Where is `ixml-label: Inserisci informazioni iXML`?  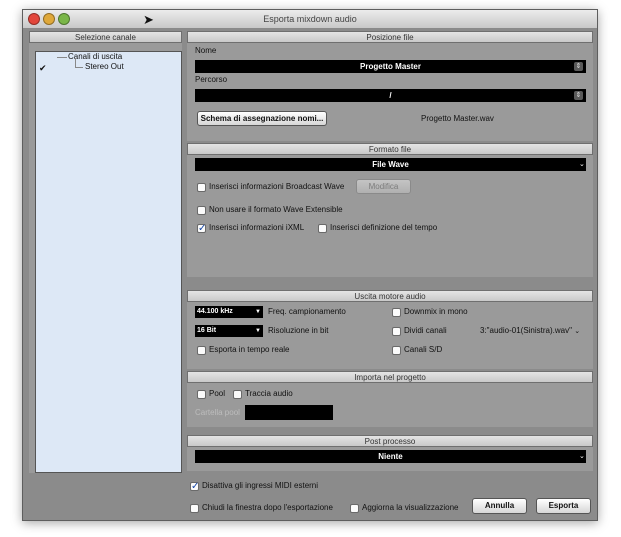
ixml-label: Inserisci informazioni iXML is located at coordinates (257, 227).